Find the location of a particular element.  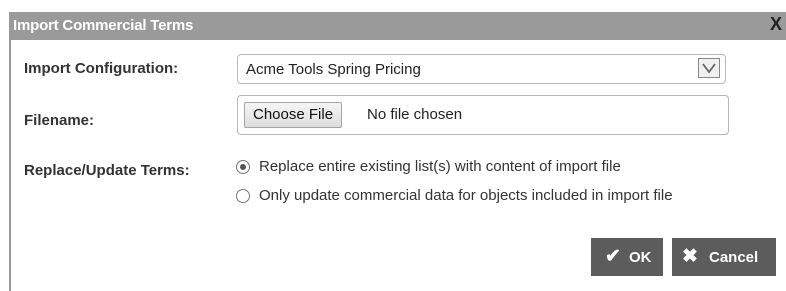

radio-replace-entire is located at coordinates (243, 167).